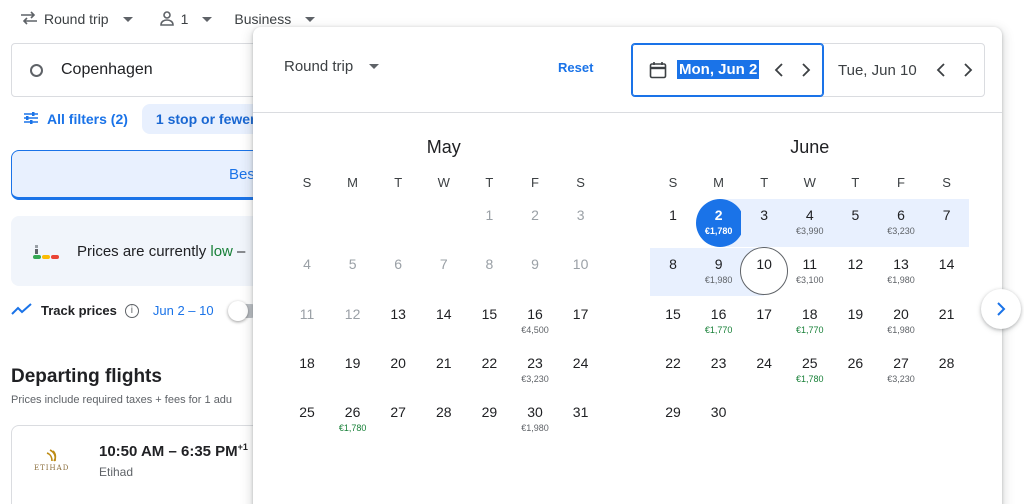 The height and width of the screenshot is (504, 1024). What do you see at coordinates (764, 182) in the screenshot?
I see `weekday-header: T` at bounding box center [764, 182].